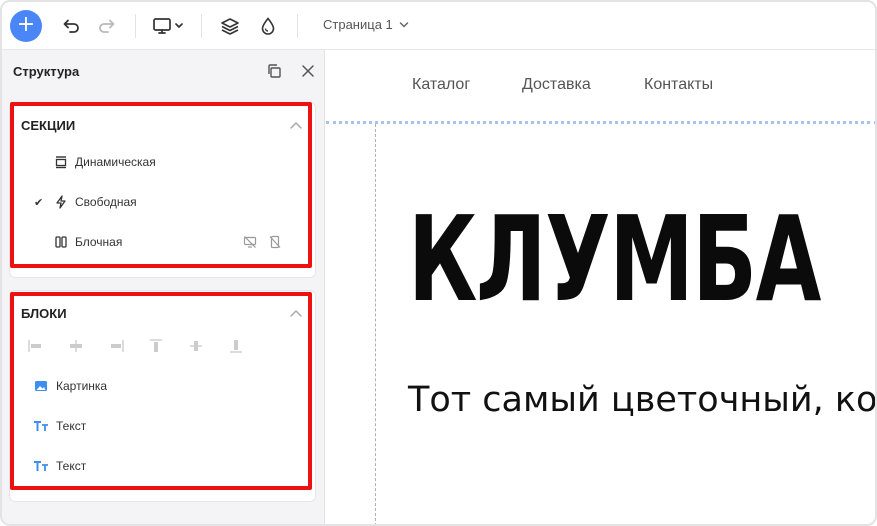 Image resolution: width=877 pixels, height=526 pixels. What do you see at coordinates (556, 85) in the screenshot?
I see `nav-link-delivery: Доставка` at bounding box center [556, 85].